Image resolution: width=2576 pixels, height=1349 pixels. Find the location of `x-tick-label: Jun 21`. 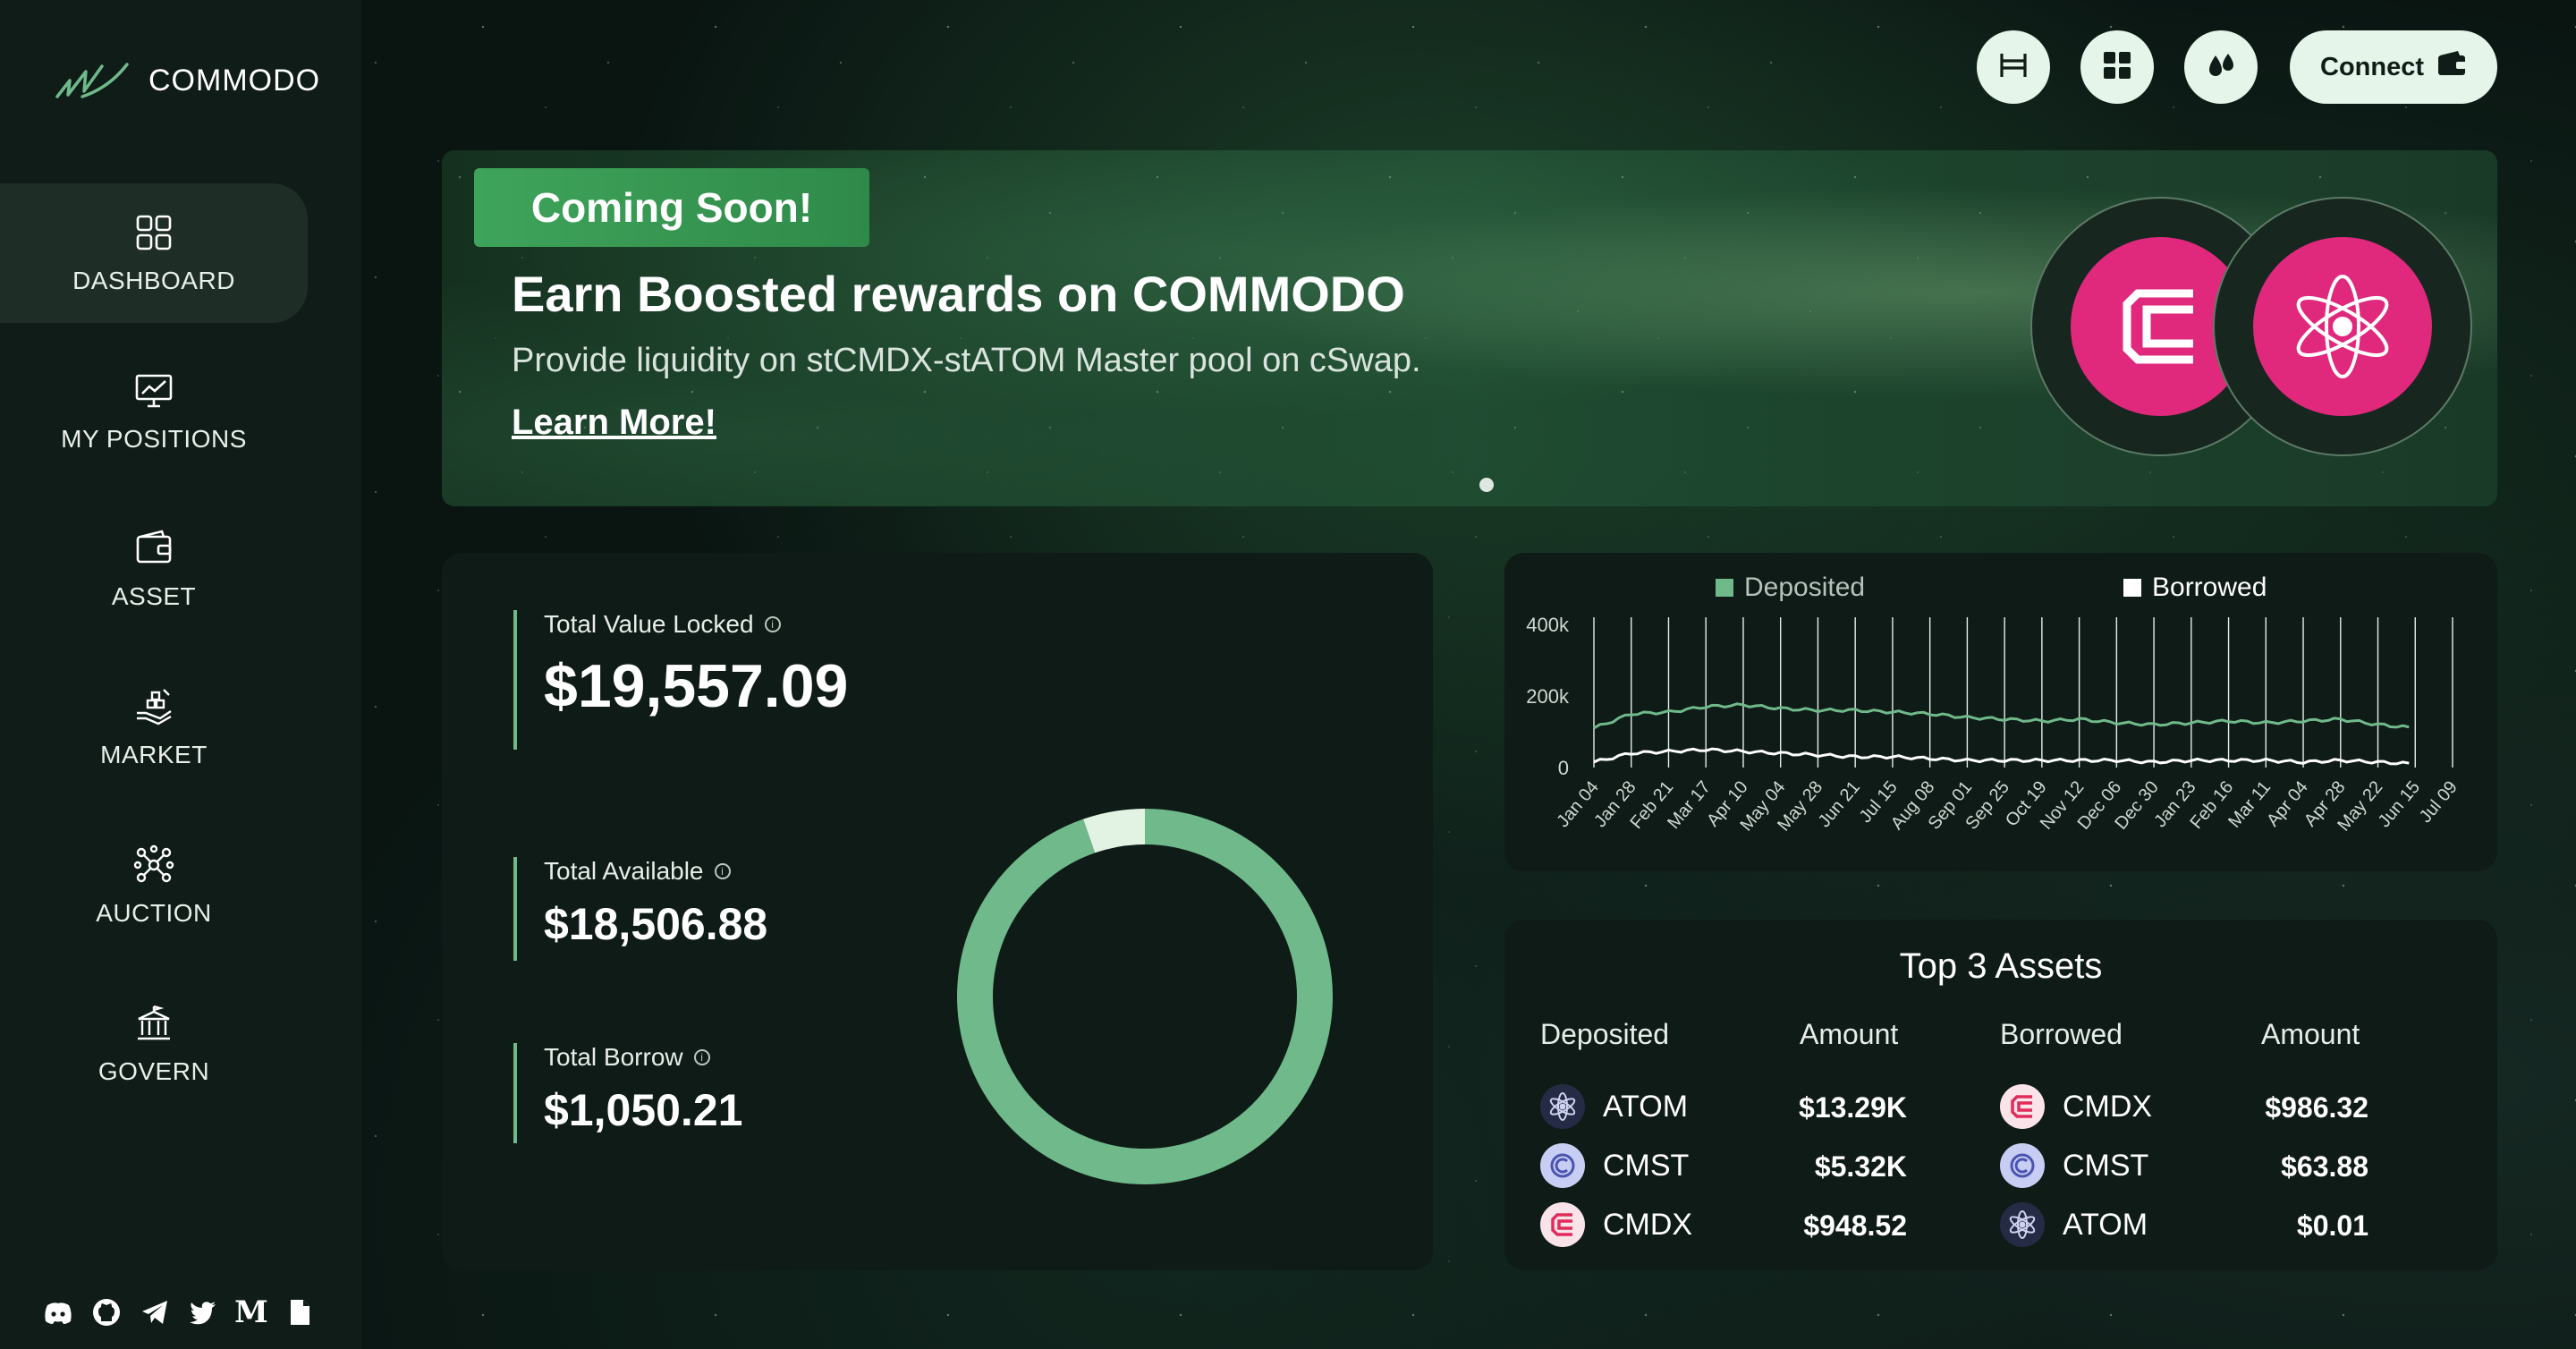

x-tick-label: Jun 21 is located at coordinates (1839, 804).